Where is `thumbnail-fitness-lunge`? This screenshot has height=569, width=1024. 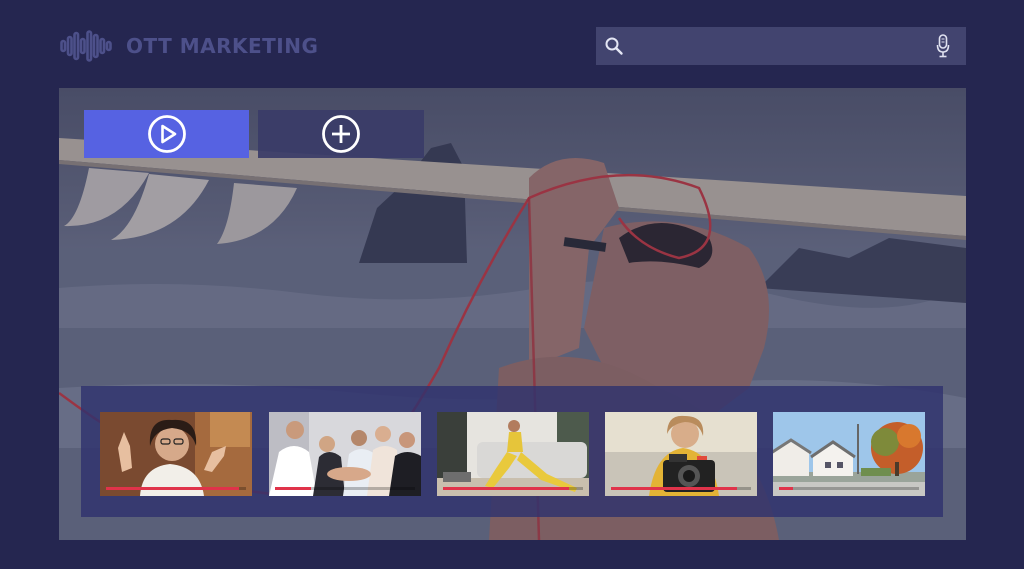
thumbnail-fitness-lunge is located at coordinates (513, 454).